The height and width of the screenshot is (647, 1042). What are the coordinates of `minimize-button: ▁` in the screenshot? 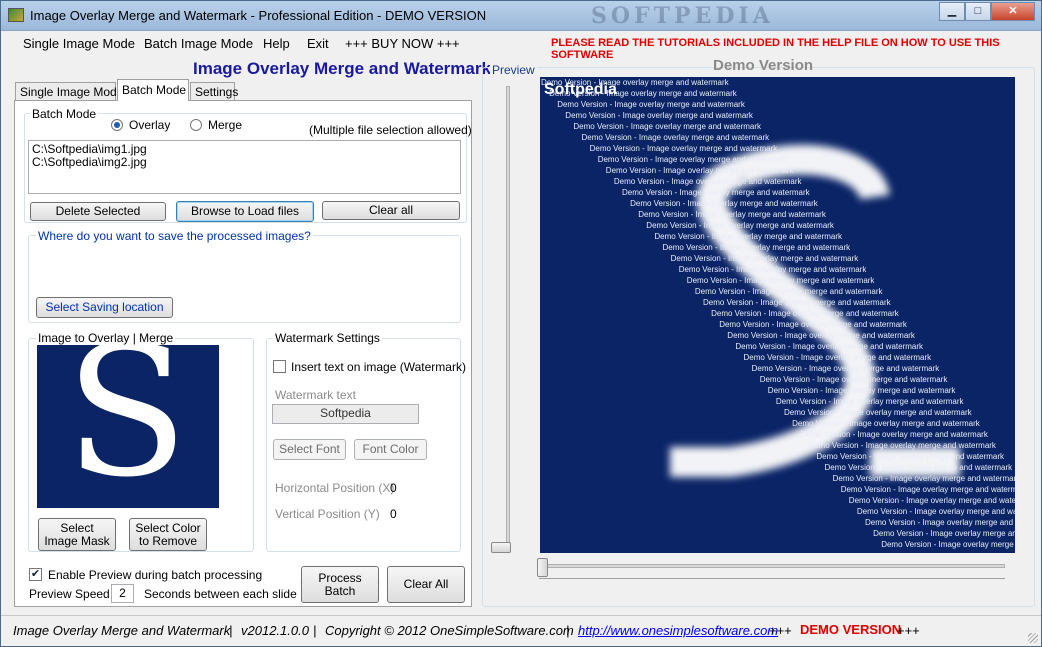 It's located at (952, 11).